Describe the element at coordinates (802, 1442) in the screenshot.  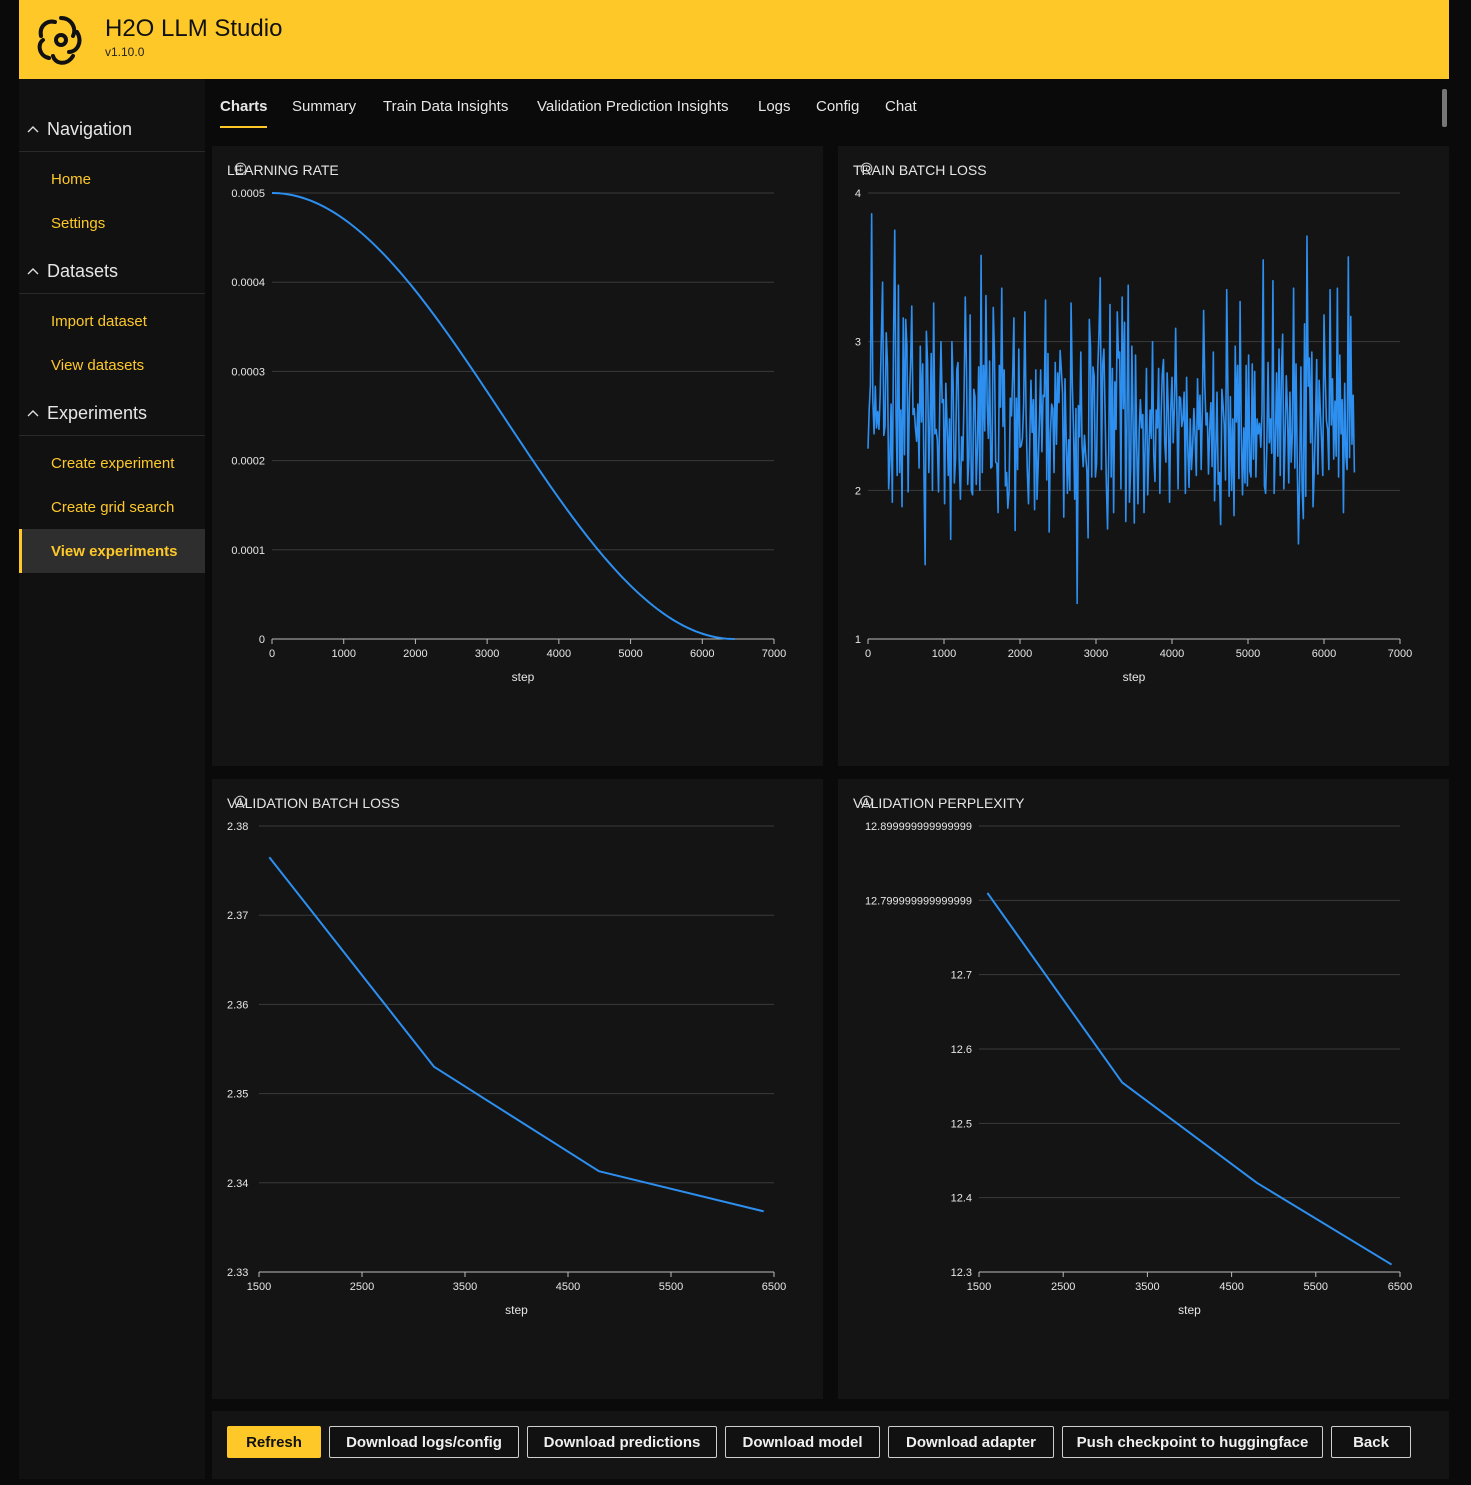
I see `download-model-button: Download model` at that location.